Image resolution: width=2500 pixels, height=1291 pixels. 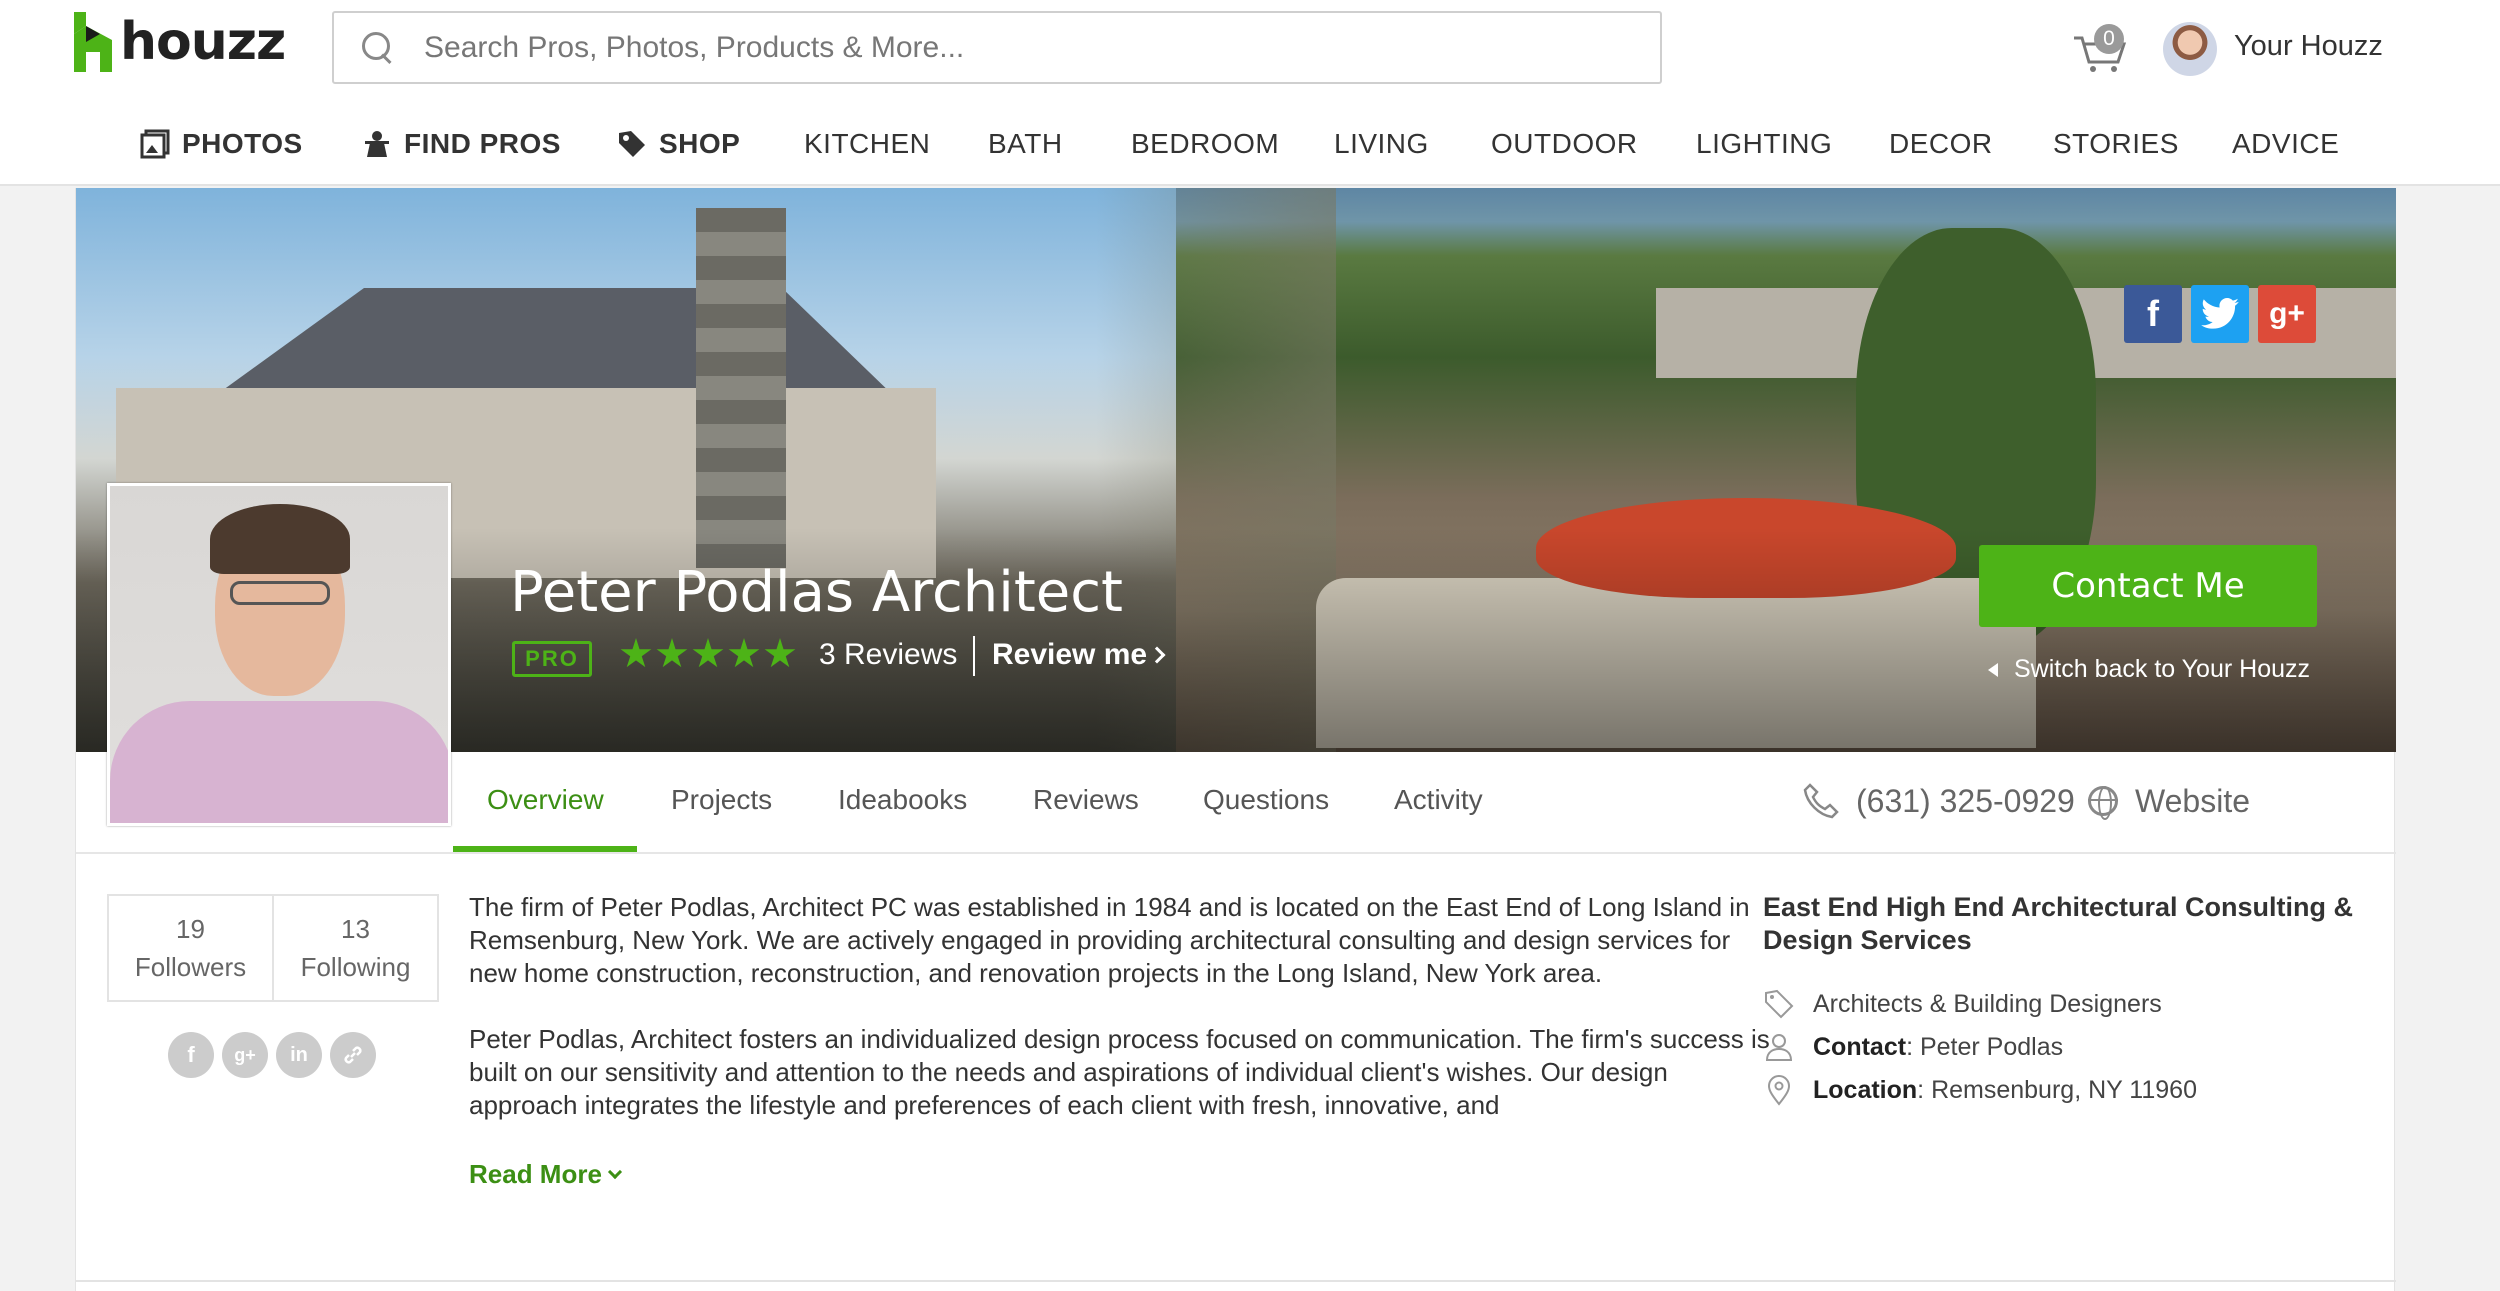 I want to click on twitter-share-button, so click(x=2220, y=314).